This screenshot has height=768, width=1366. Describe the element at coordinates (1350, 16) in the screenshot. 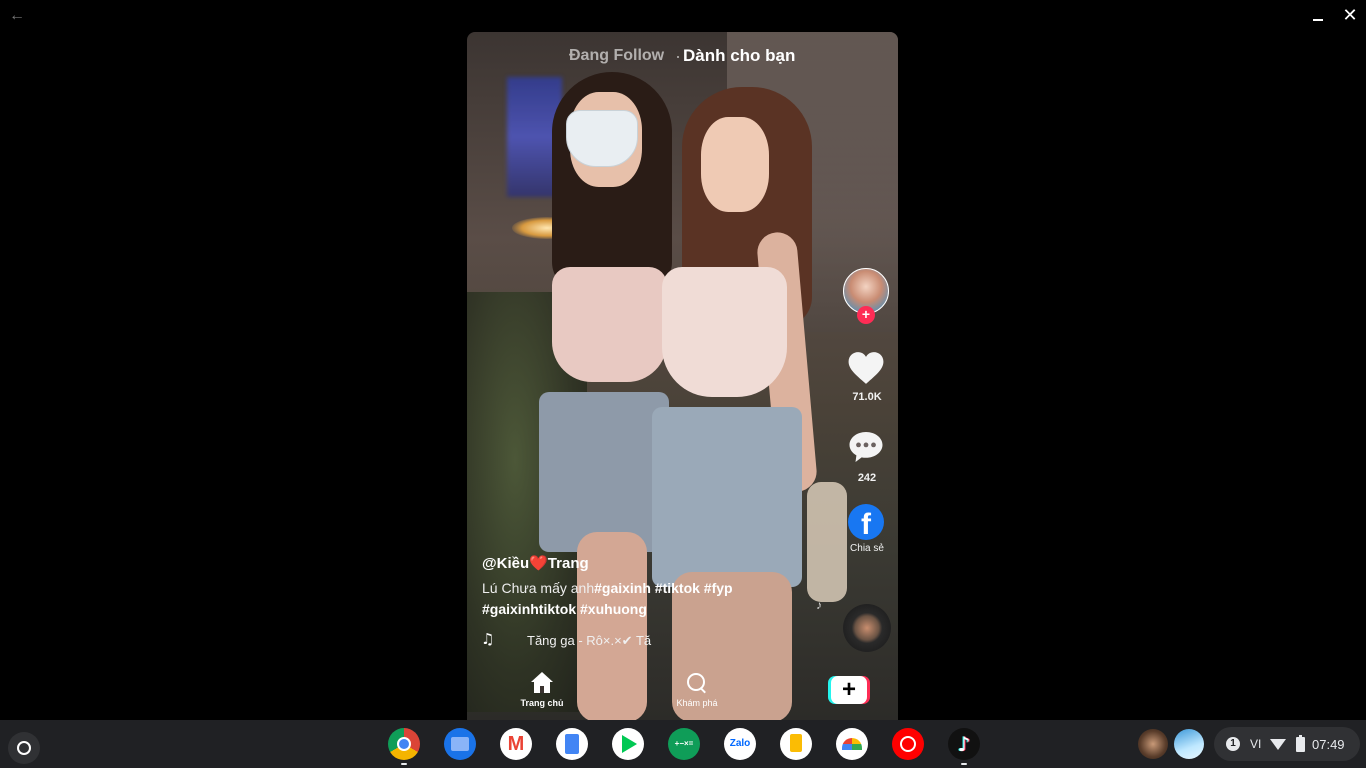

I see `close-icon: ✕` at that location.